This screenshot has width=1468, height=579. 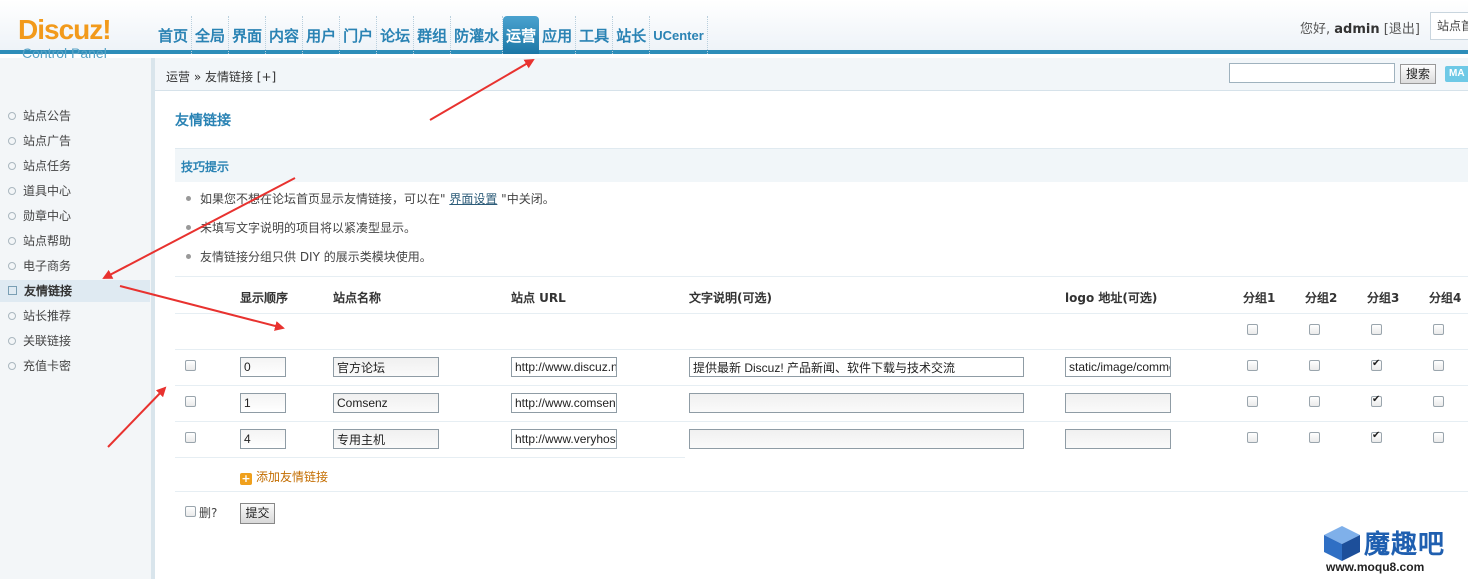 I want to click on sidebar-item-label: 道具中心, so click(x=47, y=191).